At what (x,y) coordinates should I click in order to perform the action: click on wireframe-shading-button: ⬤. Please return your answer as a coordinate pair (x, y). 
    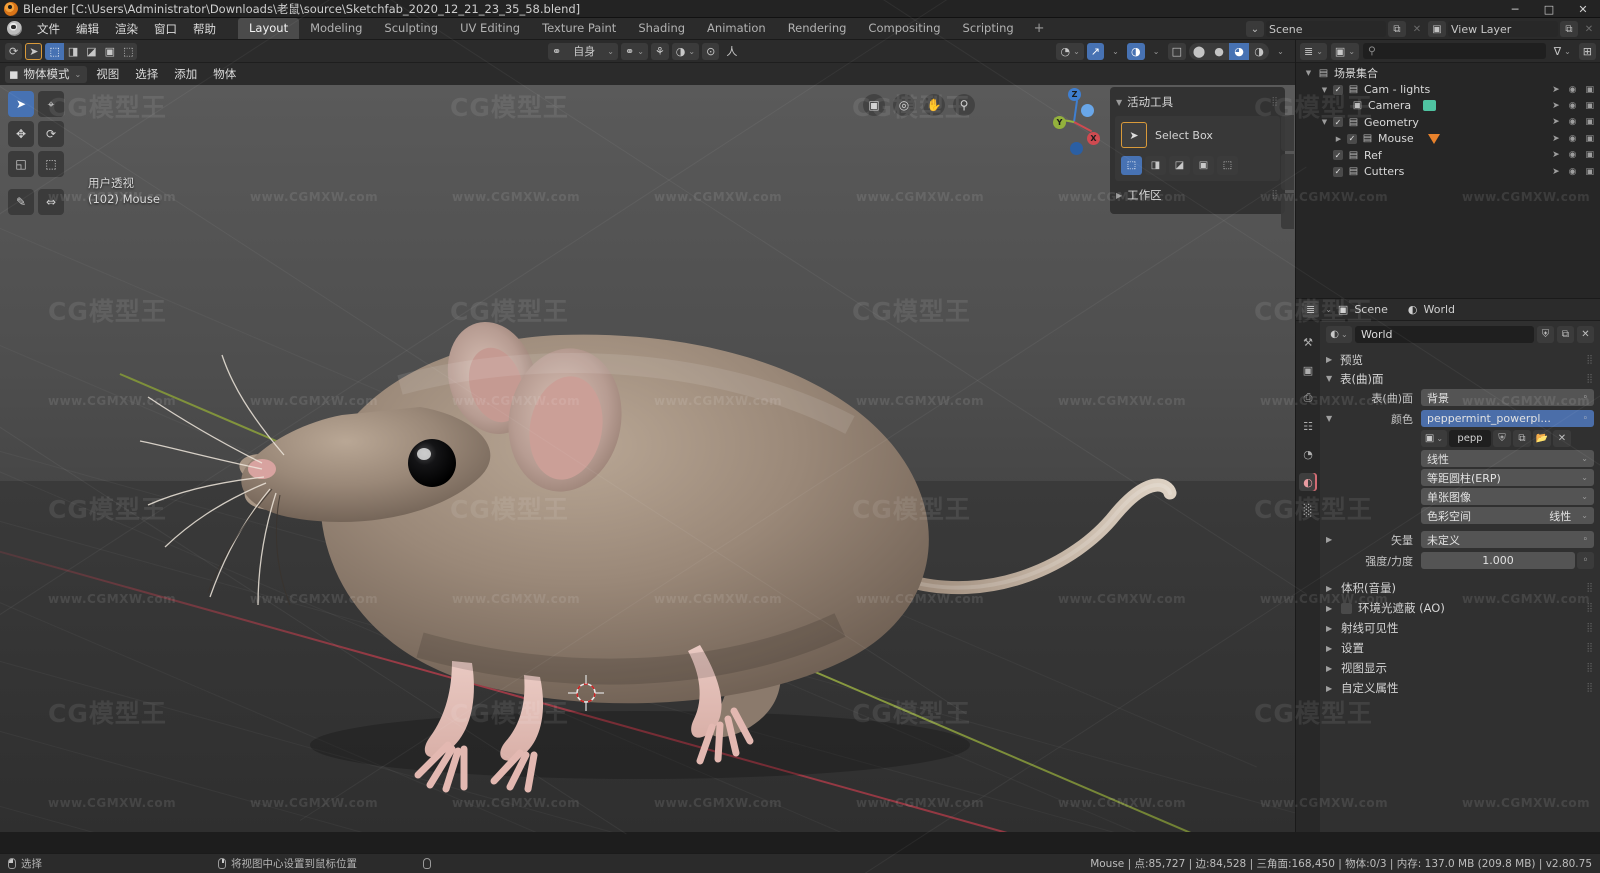
    Looking at the image, I should click on (1199, 51).